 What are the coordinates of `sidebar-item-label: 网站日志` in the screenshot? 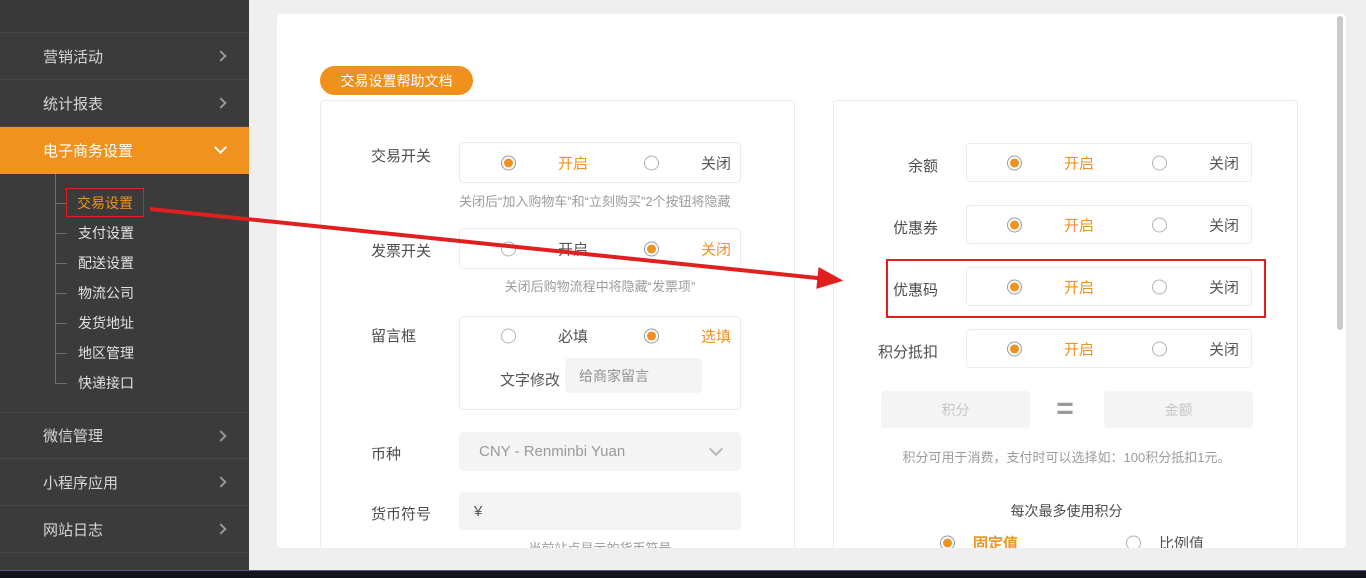 It's located at (73, 530).